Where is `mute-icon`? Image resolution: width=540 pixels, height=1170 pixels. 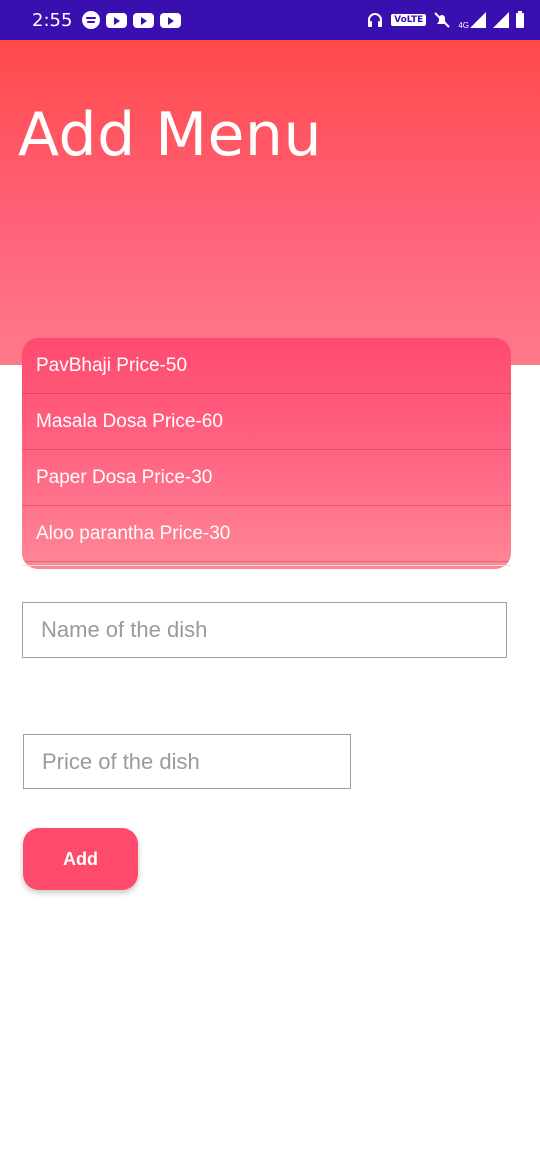
mute-icon is located at coordinates (442, 20).